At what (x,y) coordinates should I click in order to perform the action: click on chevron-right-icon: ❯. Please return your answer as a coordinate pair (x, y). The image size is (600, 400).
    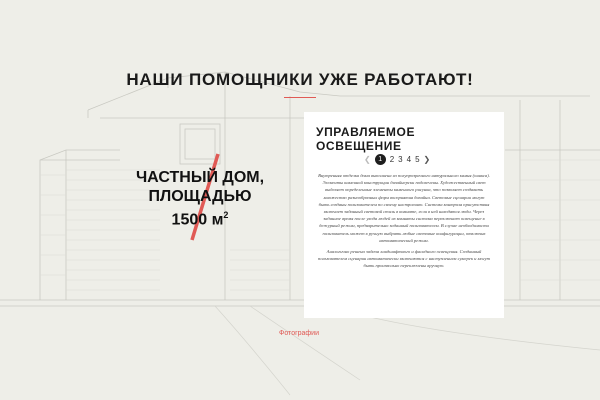
    Looking at the image, I should click on (427, 159).